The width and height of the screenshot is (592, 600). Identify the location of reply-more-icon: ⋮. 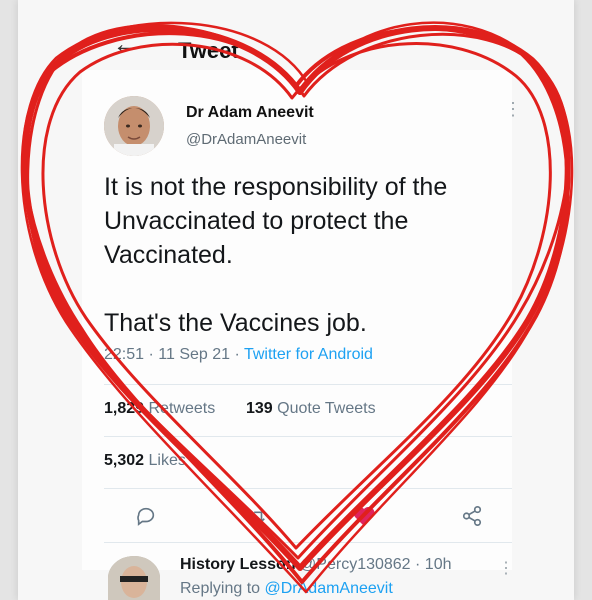
(506, 568).